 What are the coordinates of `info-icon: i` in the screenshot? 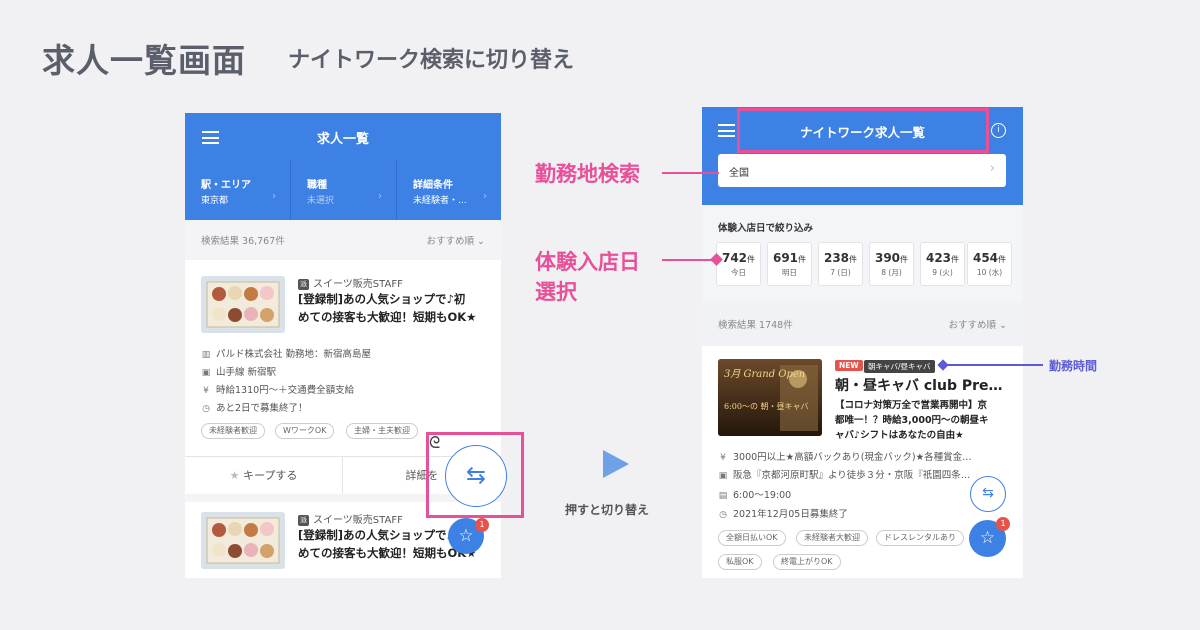 It's located at (998, 130).